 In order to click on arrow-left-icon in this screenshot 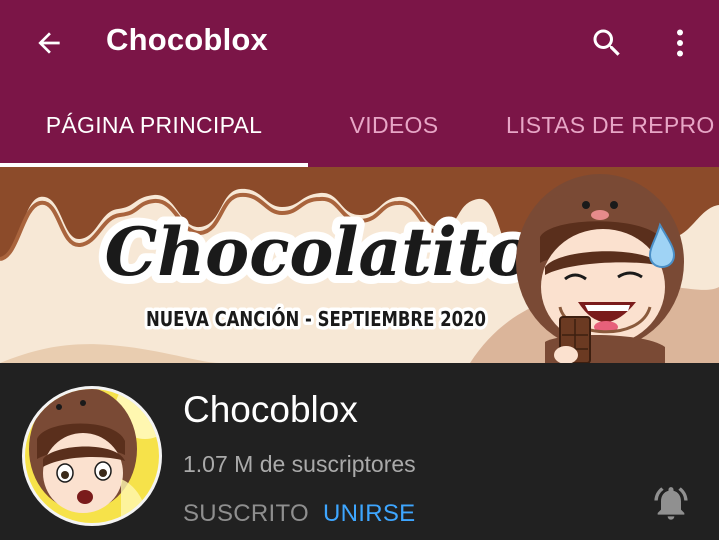, I will do `click(49, 43)`.